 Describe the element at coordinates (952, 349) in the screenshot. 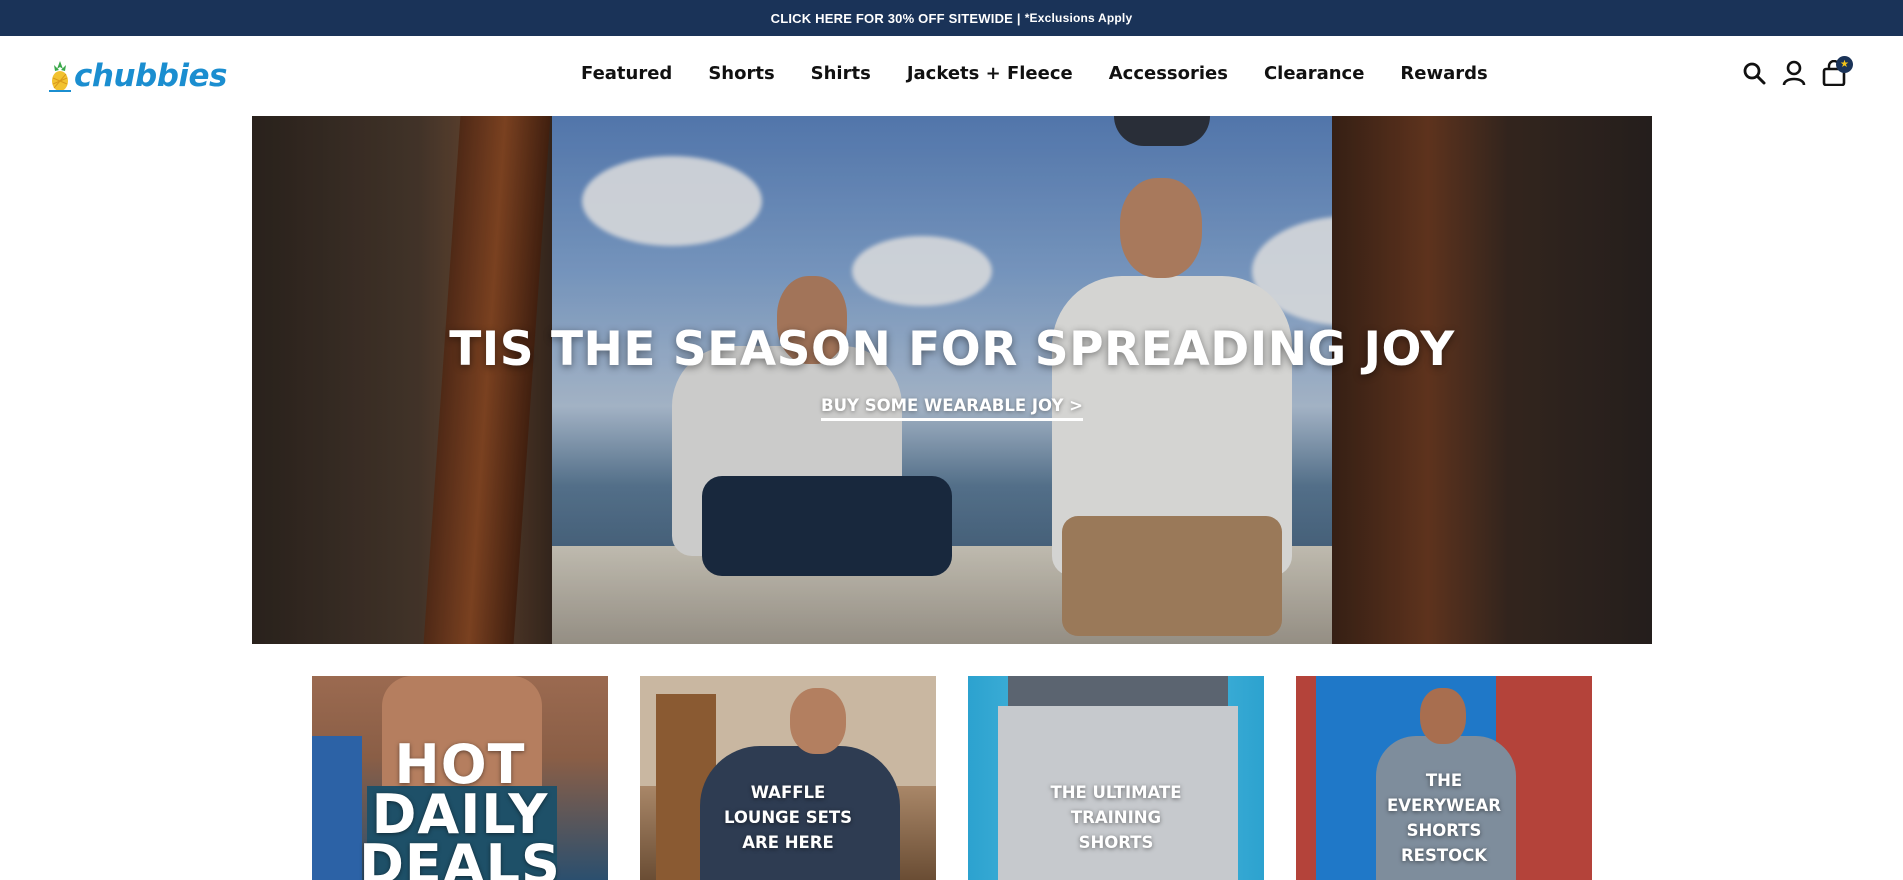

I see `hero-title: TIS THE SEASON FOR SPREADING JOY` at that location.